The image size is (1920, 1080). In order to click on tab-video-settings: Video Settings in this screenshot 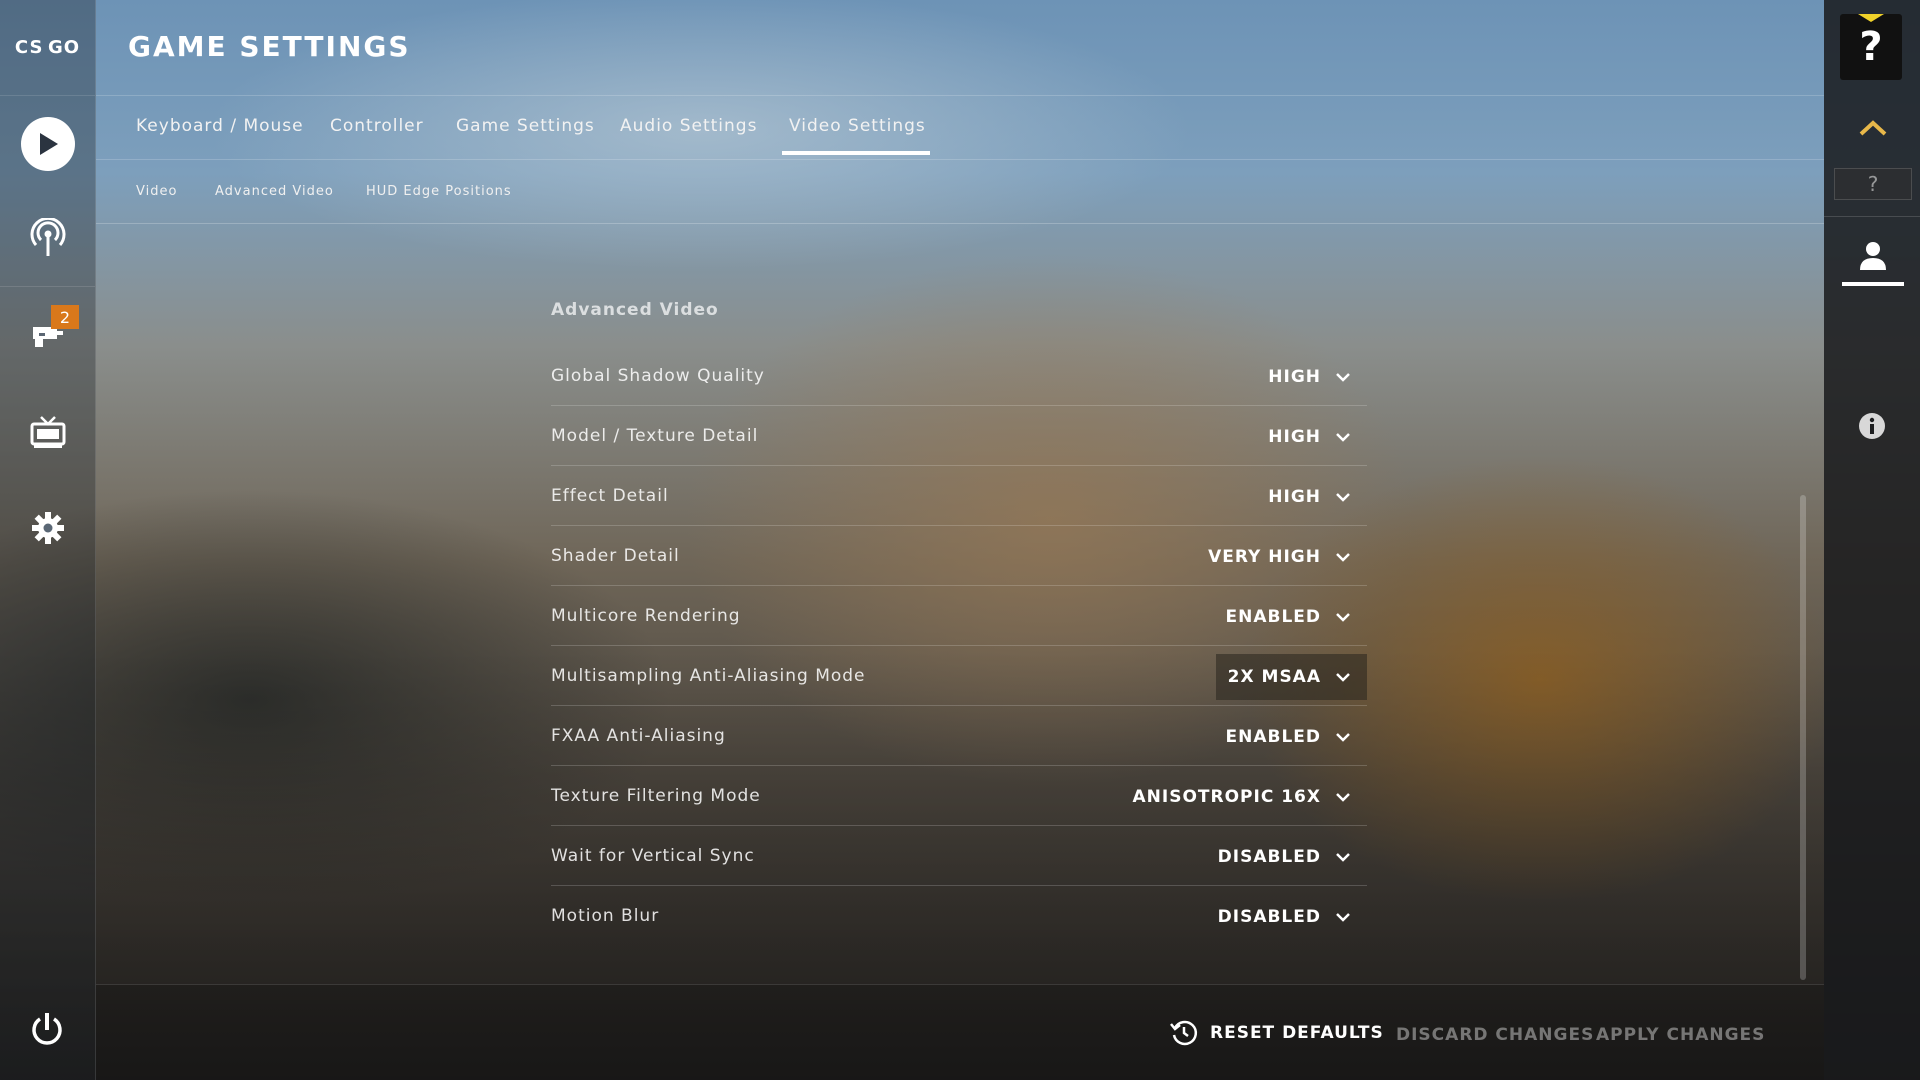, I will do `click(856, 135)`.